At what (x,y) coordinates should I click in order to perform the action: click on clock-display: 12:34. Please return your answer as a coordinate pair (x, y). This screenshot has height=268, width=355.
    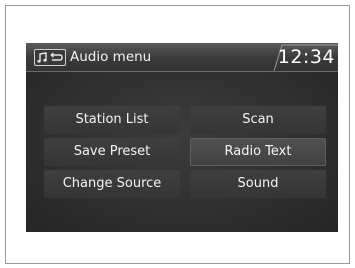
    Looking at the image, I should click on (305, 57).